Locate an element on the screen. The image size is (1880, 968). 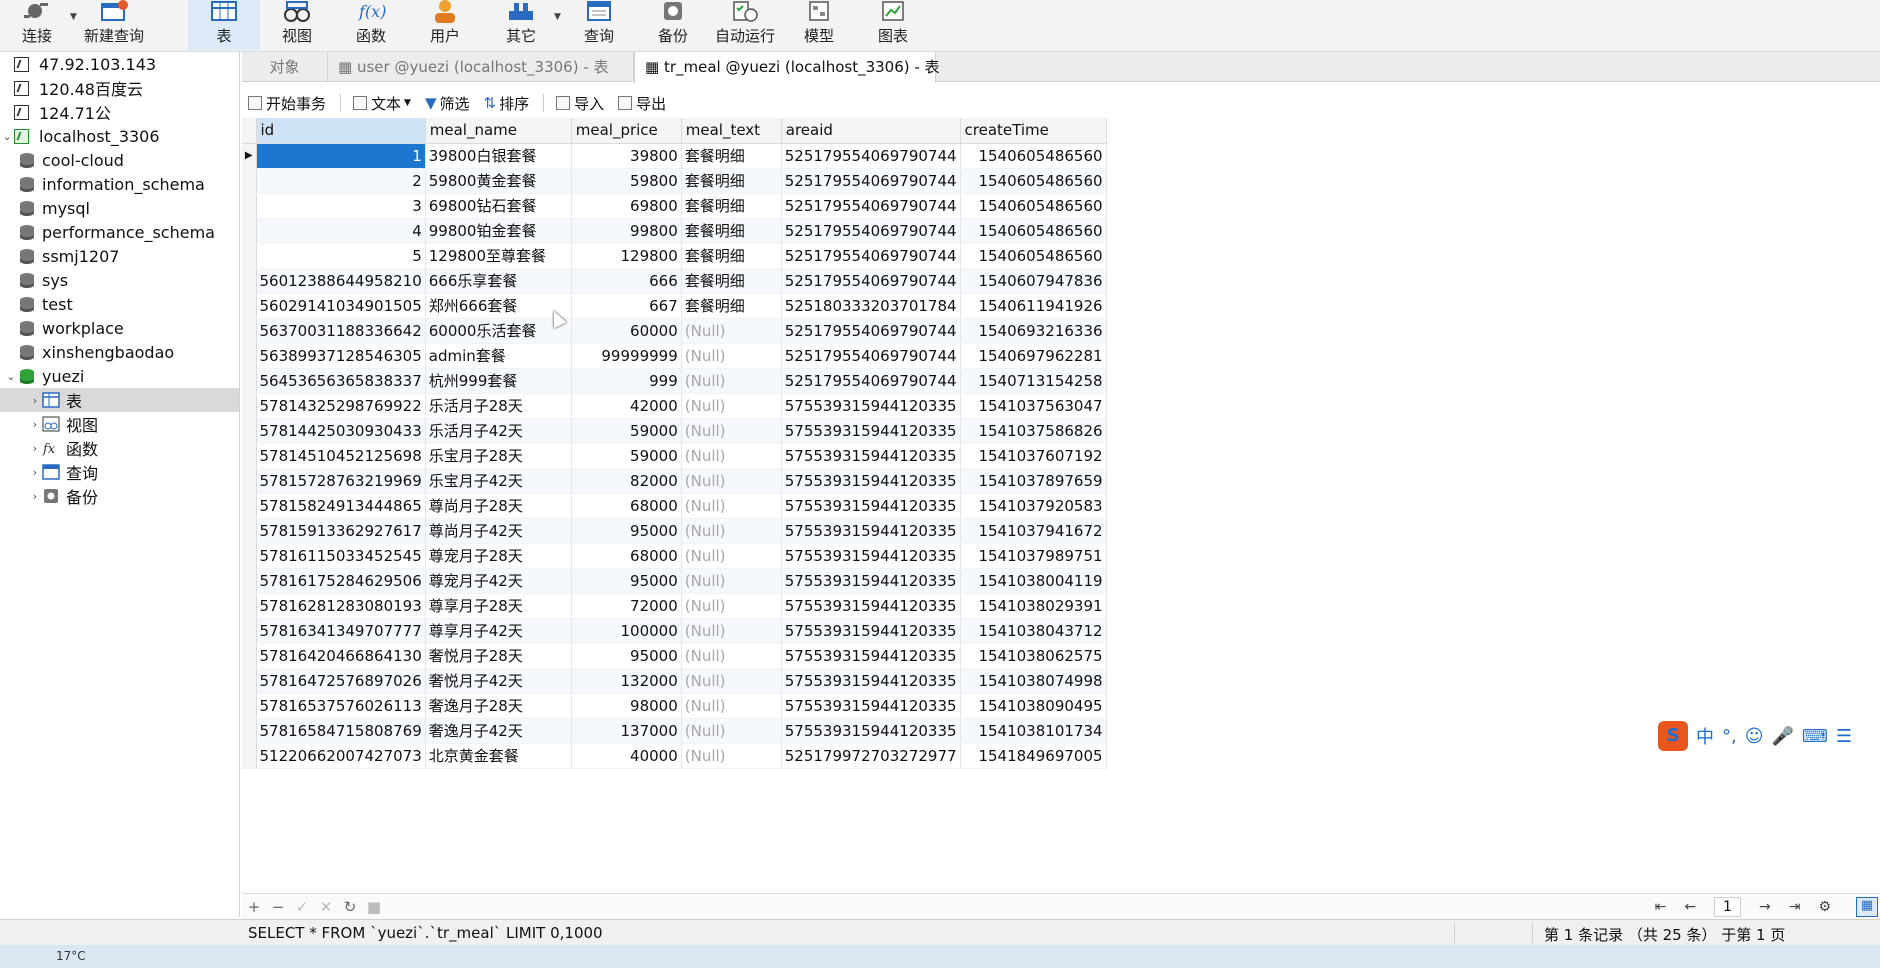
first-page-icon: ⇤ is located at coordinates (1661, 907).